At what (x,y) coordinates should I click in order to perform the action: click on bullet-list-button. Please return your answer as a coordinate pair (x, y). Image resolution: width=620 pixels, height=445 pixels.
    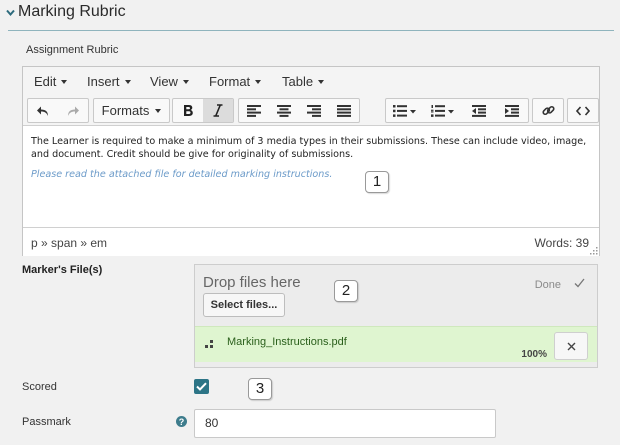
    Looking at the image, I should click on (405, 110).